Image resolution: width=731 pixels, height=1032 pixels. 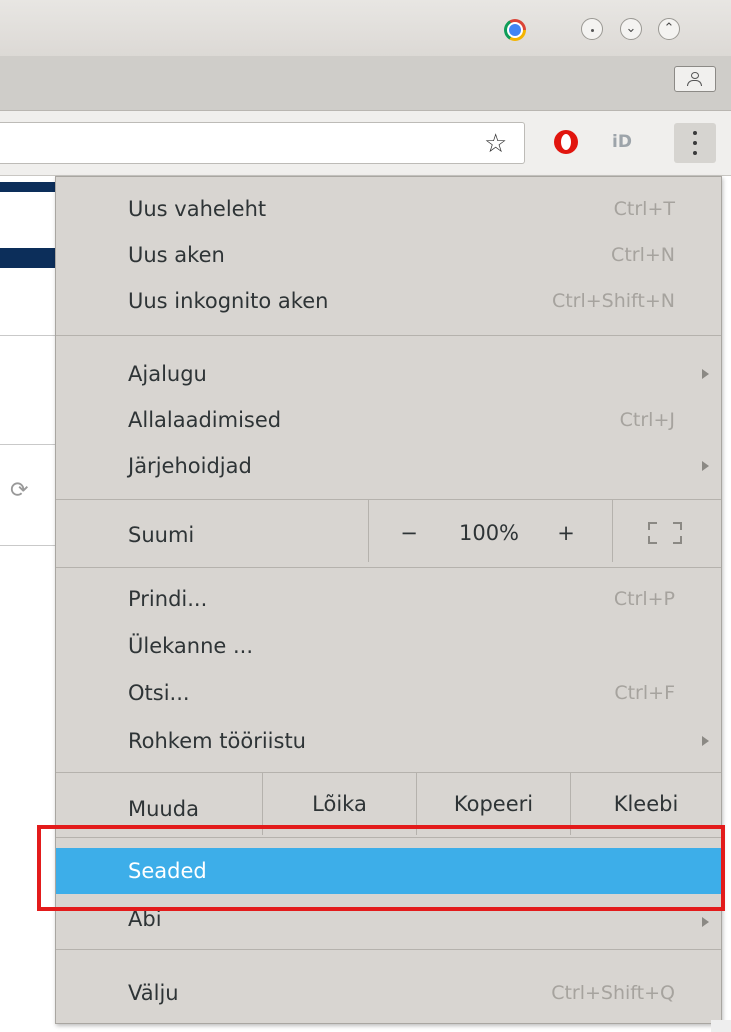 I want to click on menu-item-label: Välju, so click(x=153, y=993).